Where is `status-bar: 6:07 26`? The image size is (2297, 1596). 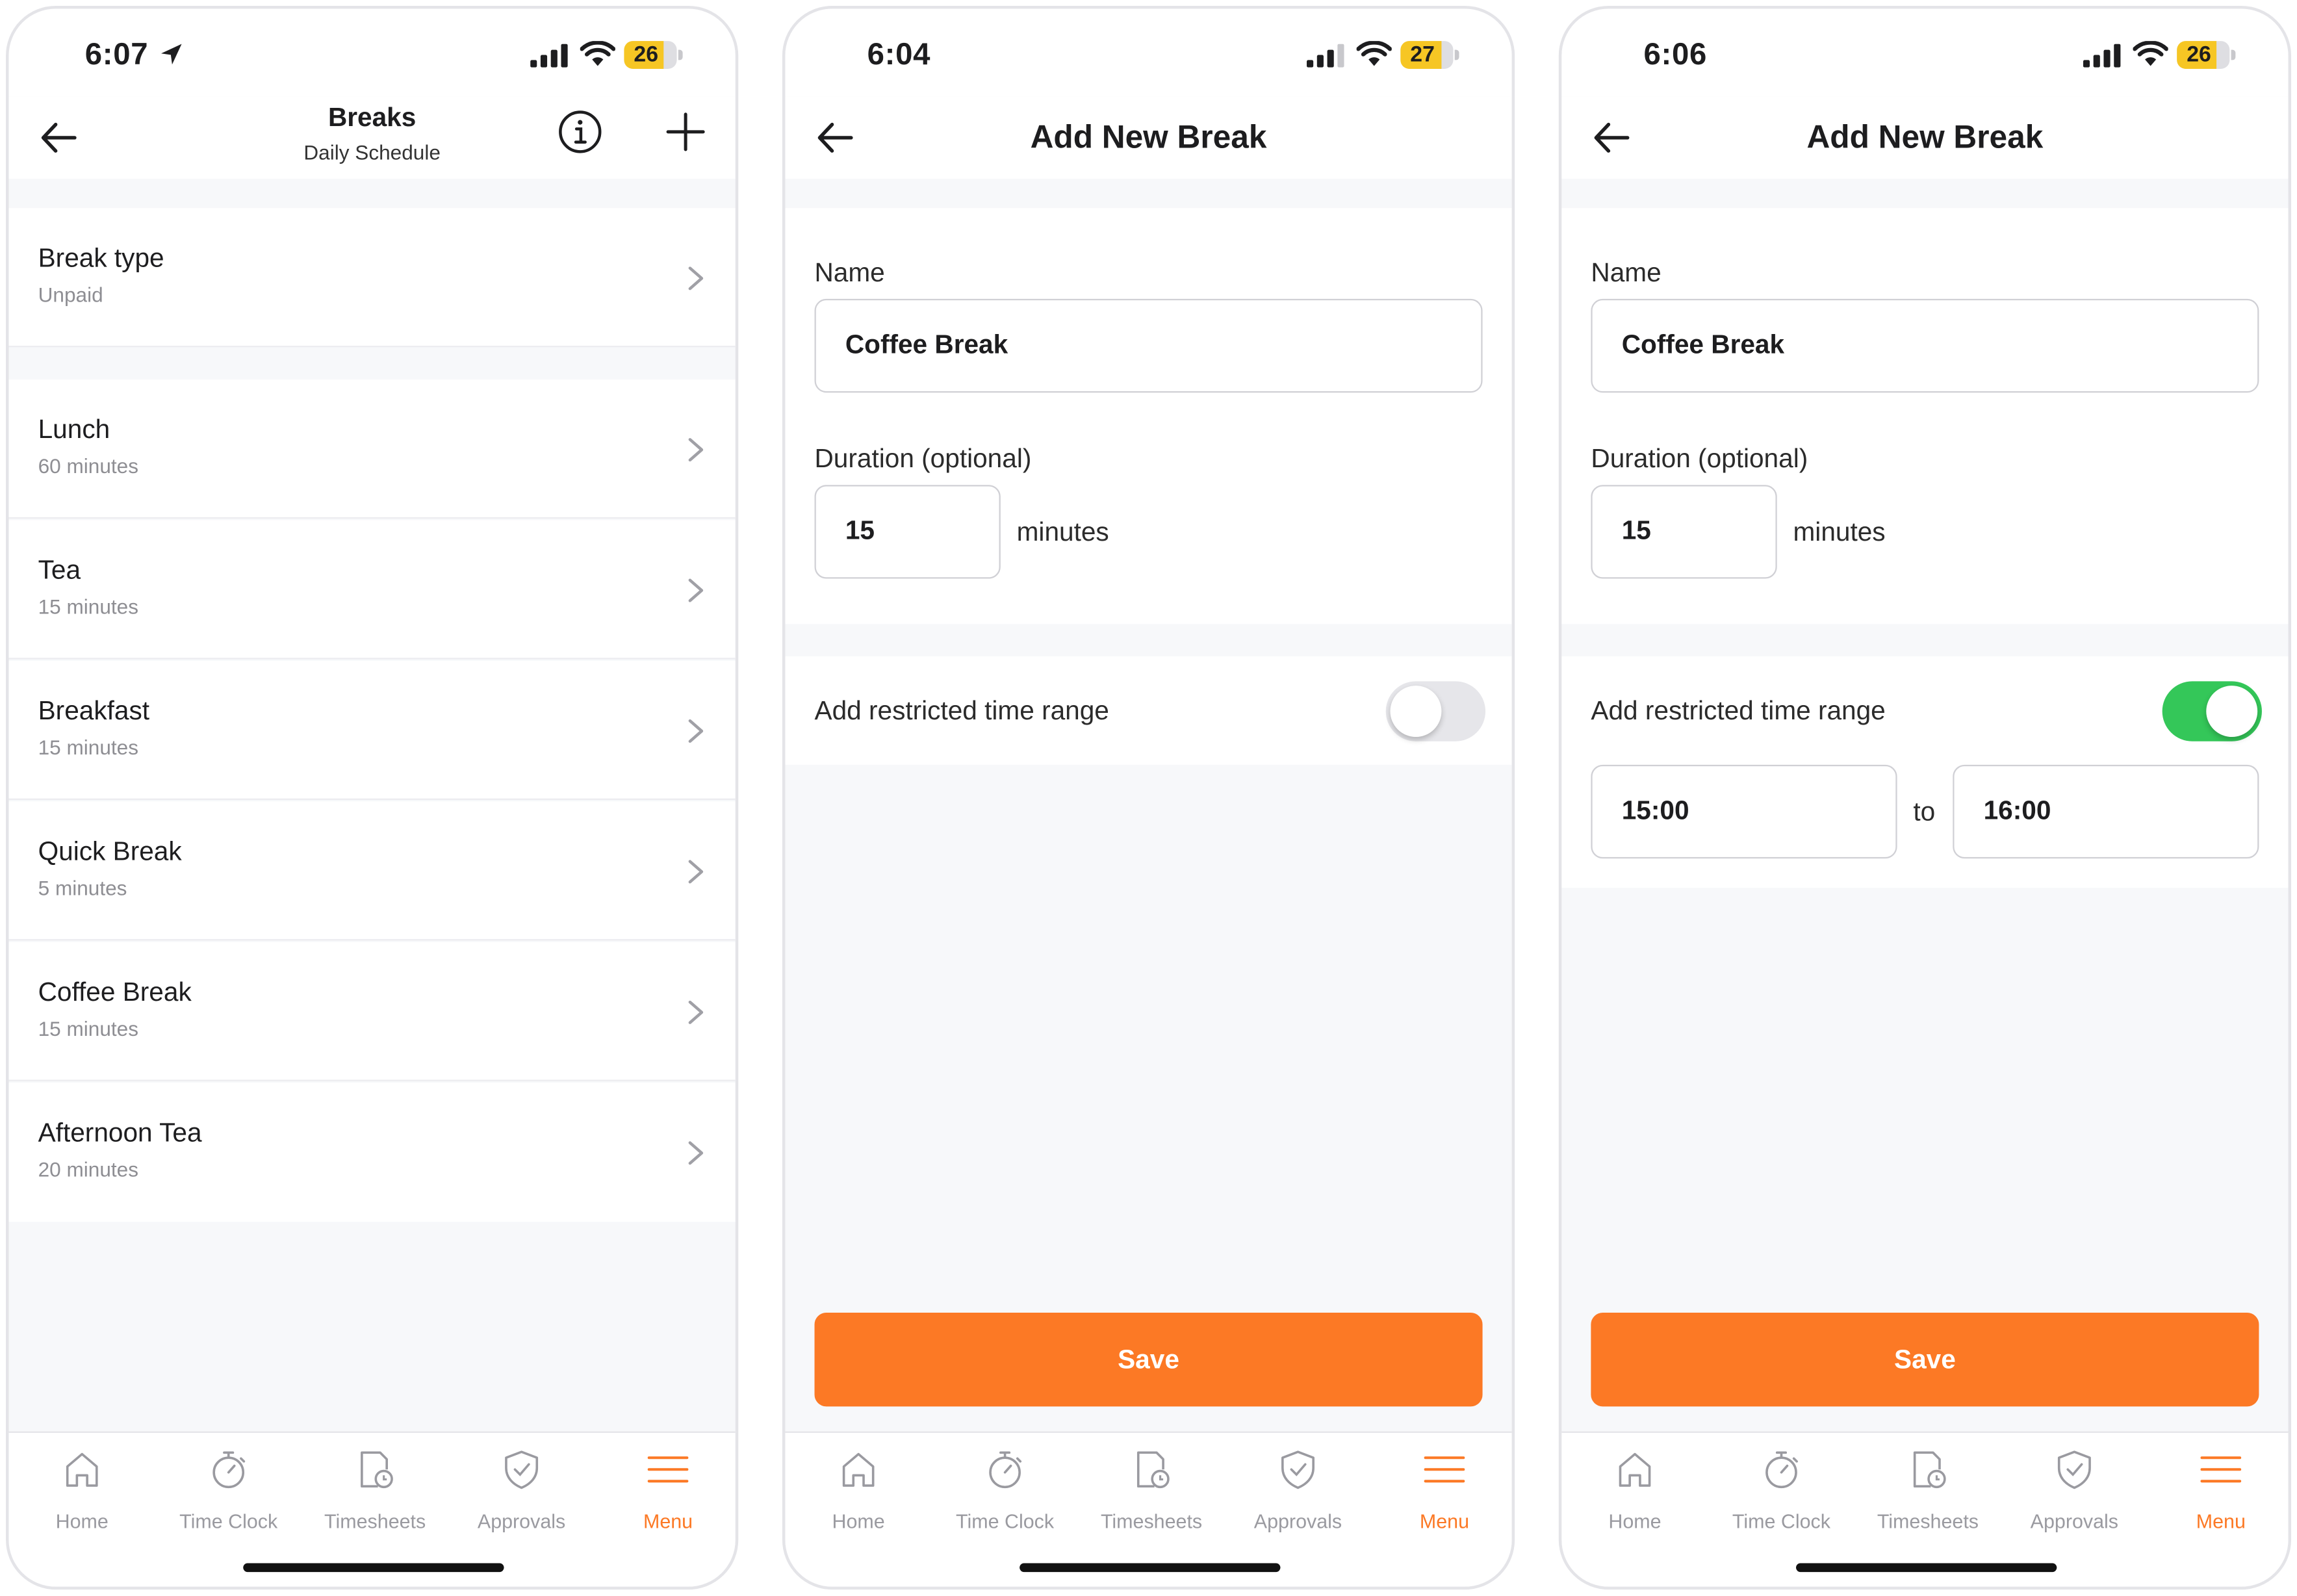
status-bar: 6:07 26 is located at coordinates (372, 52).